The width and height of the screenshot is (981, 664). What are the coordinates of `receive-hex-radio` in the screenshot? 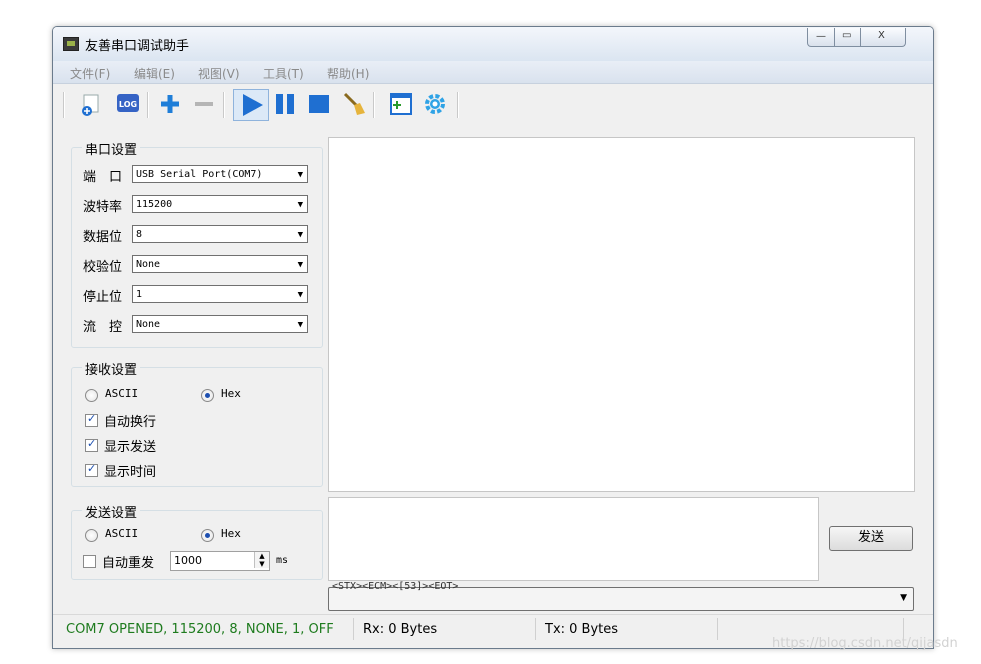 It's located at (207, 395).